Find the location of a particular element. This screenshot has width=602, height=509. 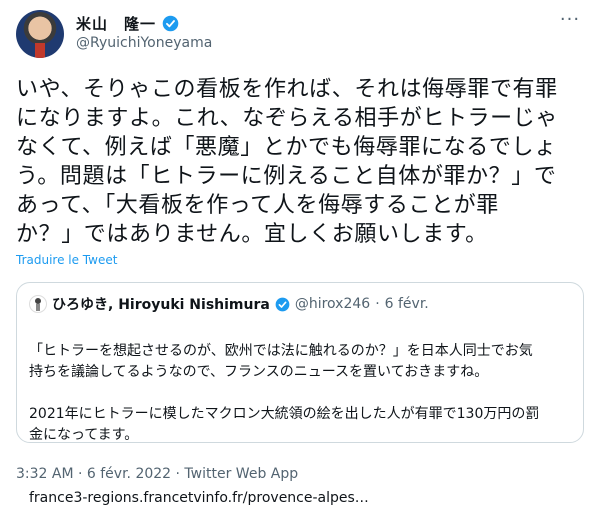

translate-tweet-link: Traduire le Tweet is located at coordinates (66, 260).